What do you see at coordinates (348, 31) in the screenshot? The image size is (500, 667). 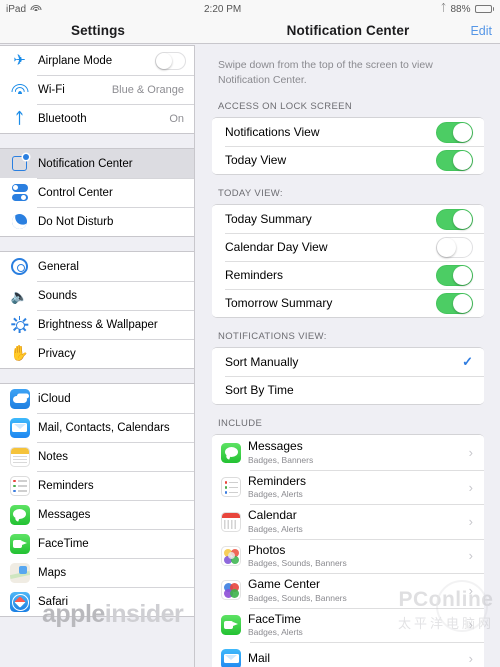 I see `detail-navbar: Notification Center Edit` at bounding box center [348, 31].